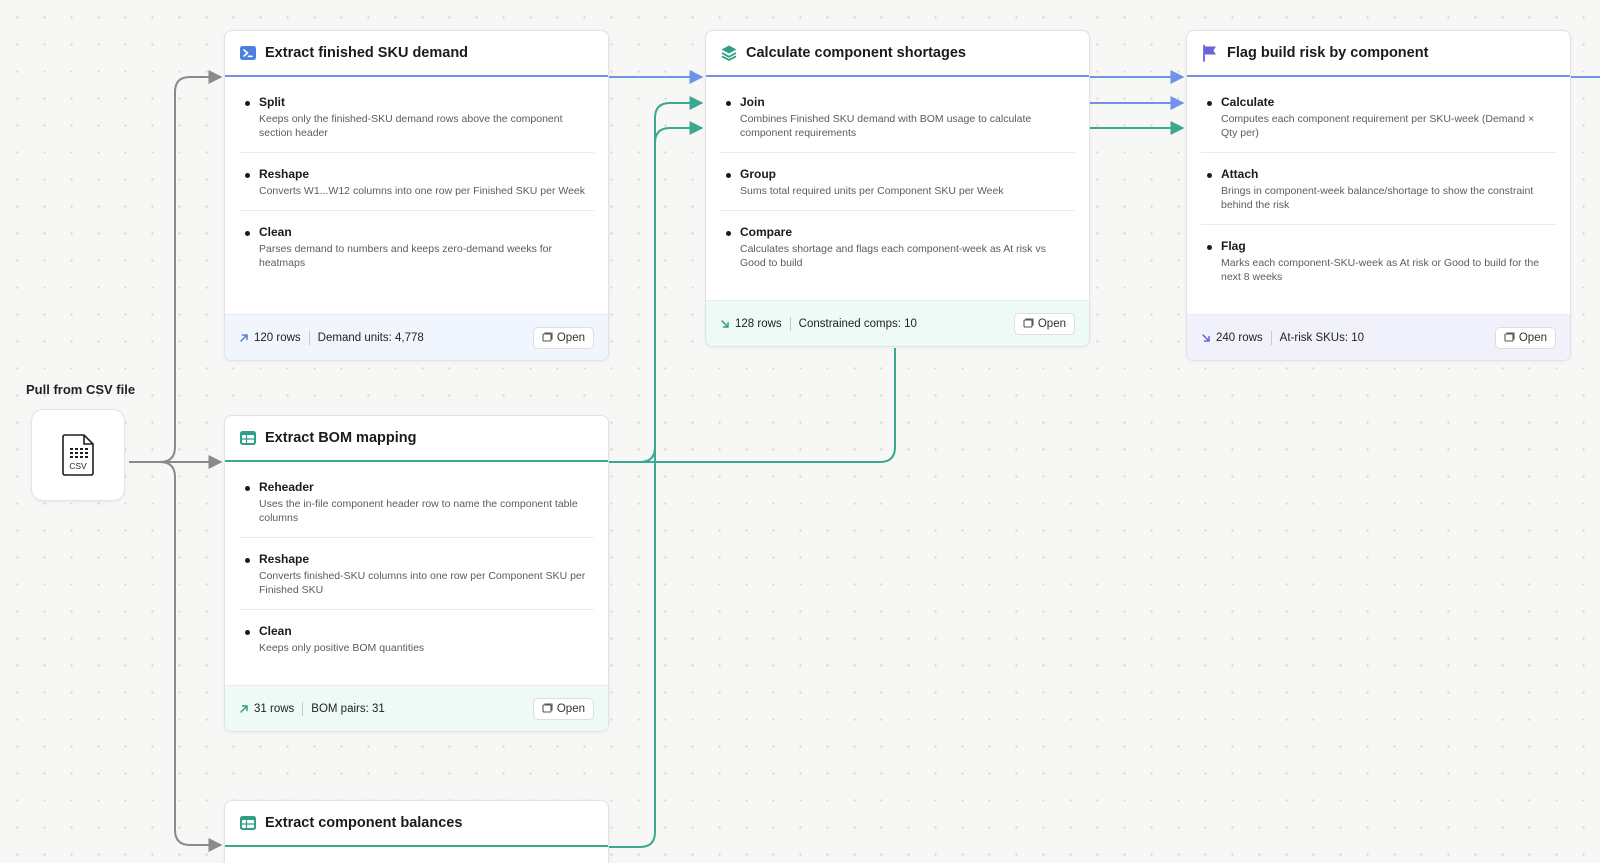 This screenshot has height=863, width=1600. Describe the element at coordinates (1240, 174) in the screenshot. I see `step-name: Attach` at that location.